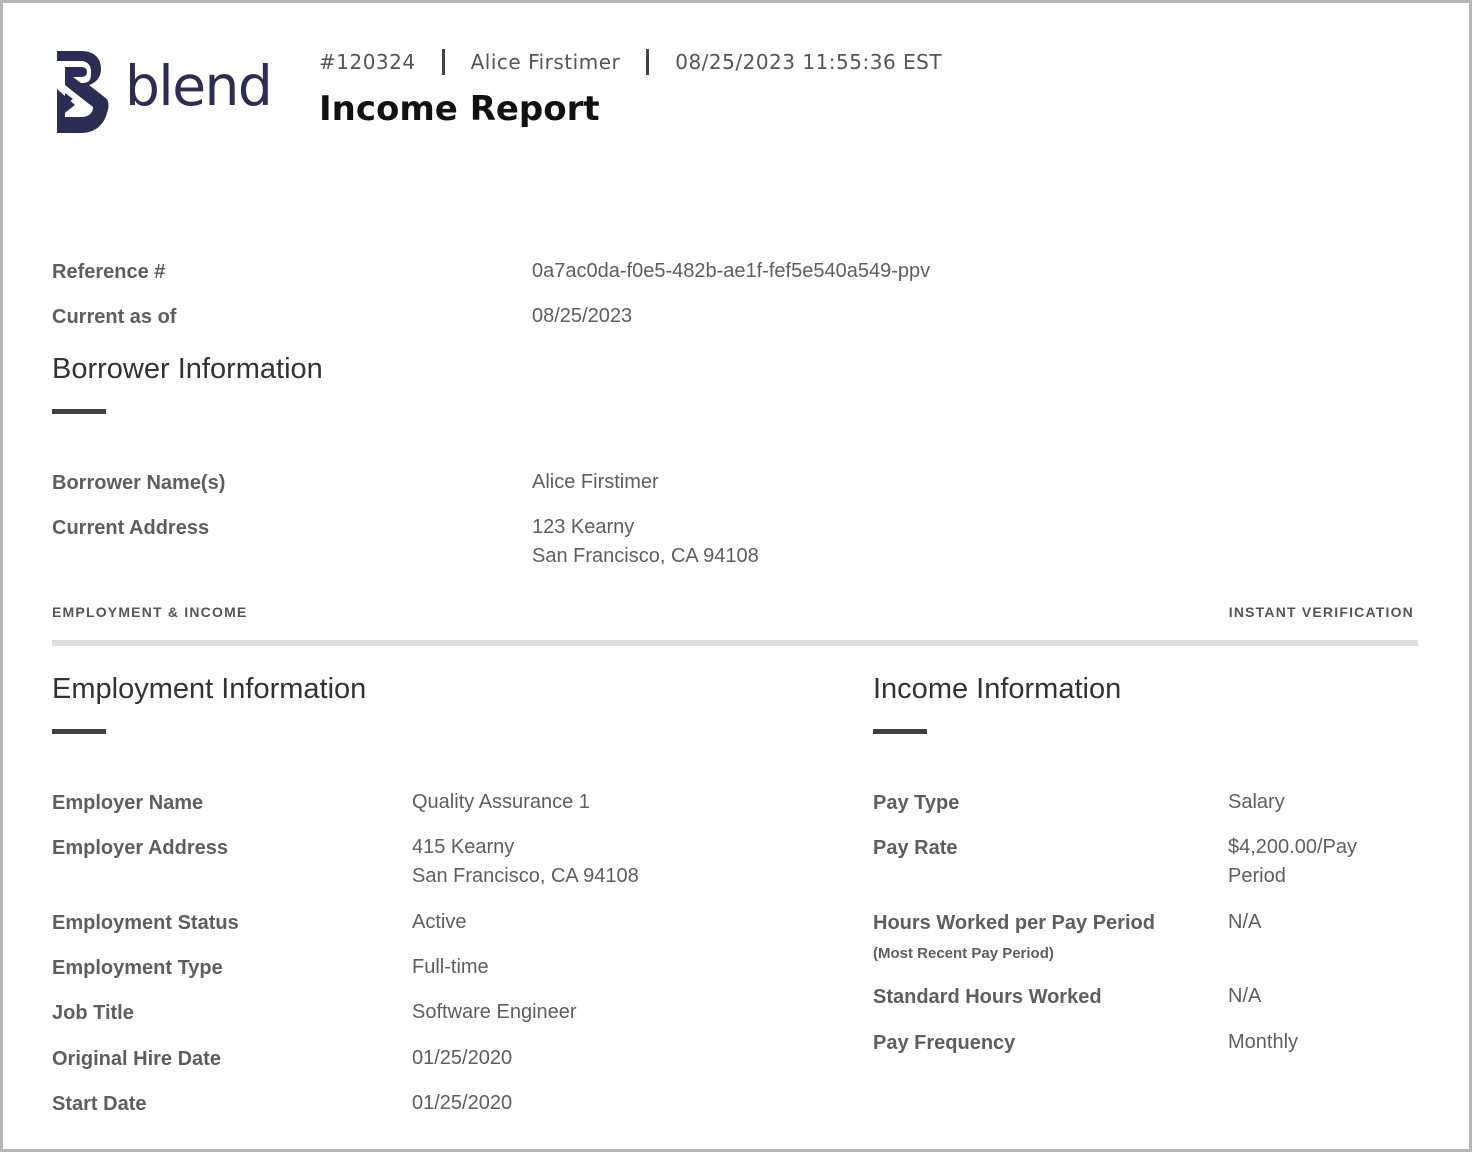  What do you see at coordinates (1292, 862) in the screenshot?
I see `pay-rate-value: $4,200.00/Pay Period` at bounding box center [1292, 862].